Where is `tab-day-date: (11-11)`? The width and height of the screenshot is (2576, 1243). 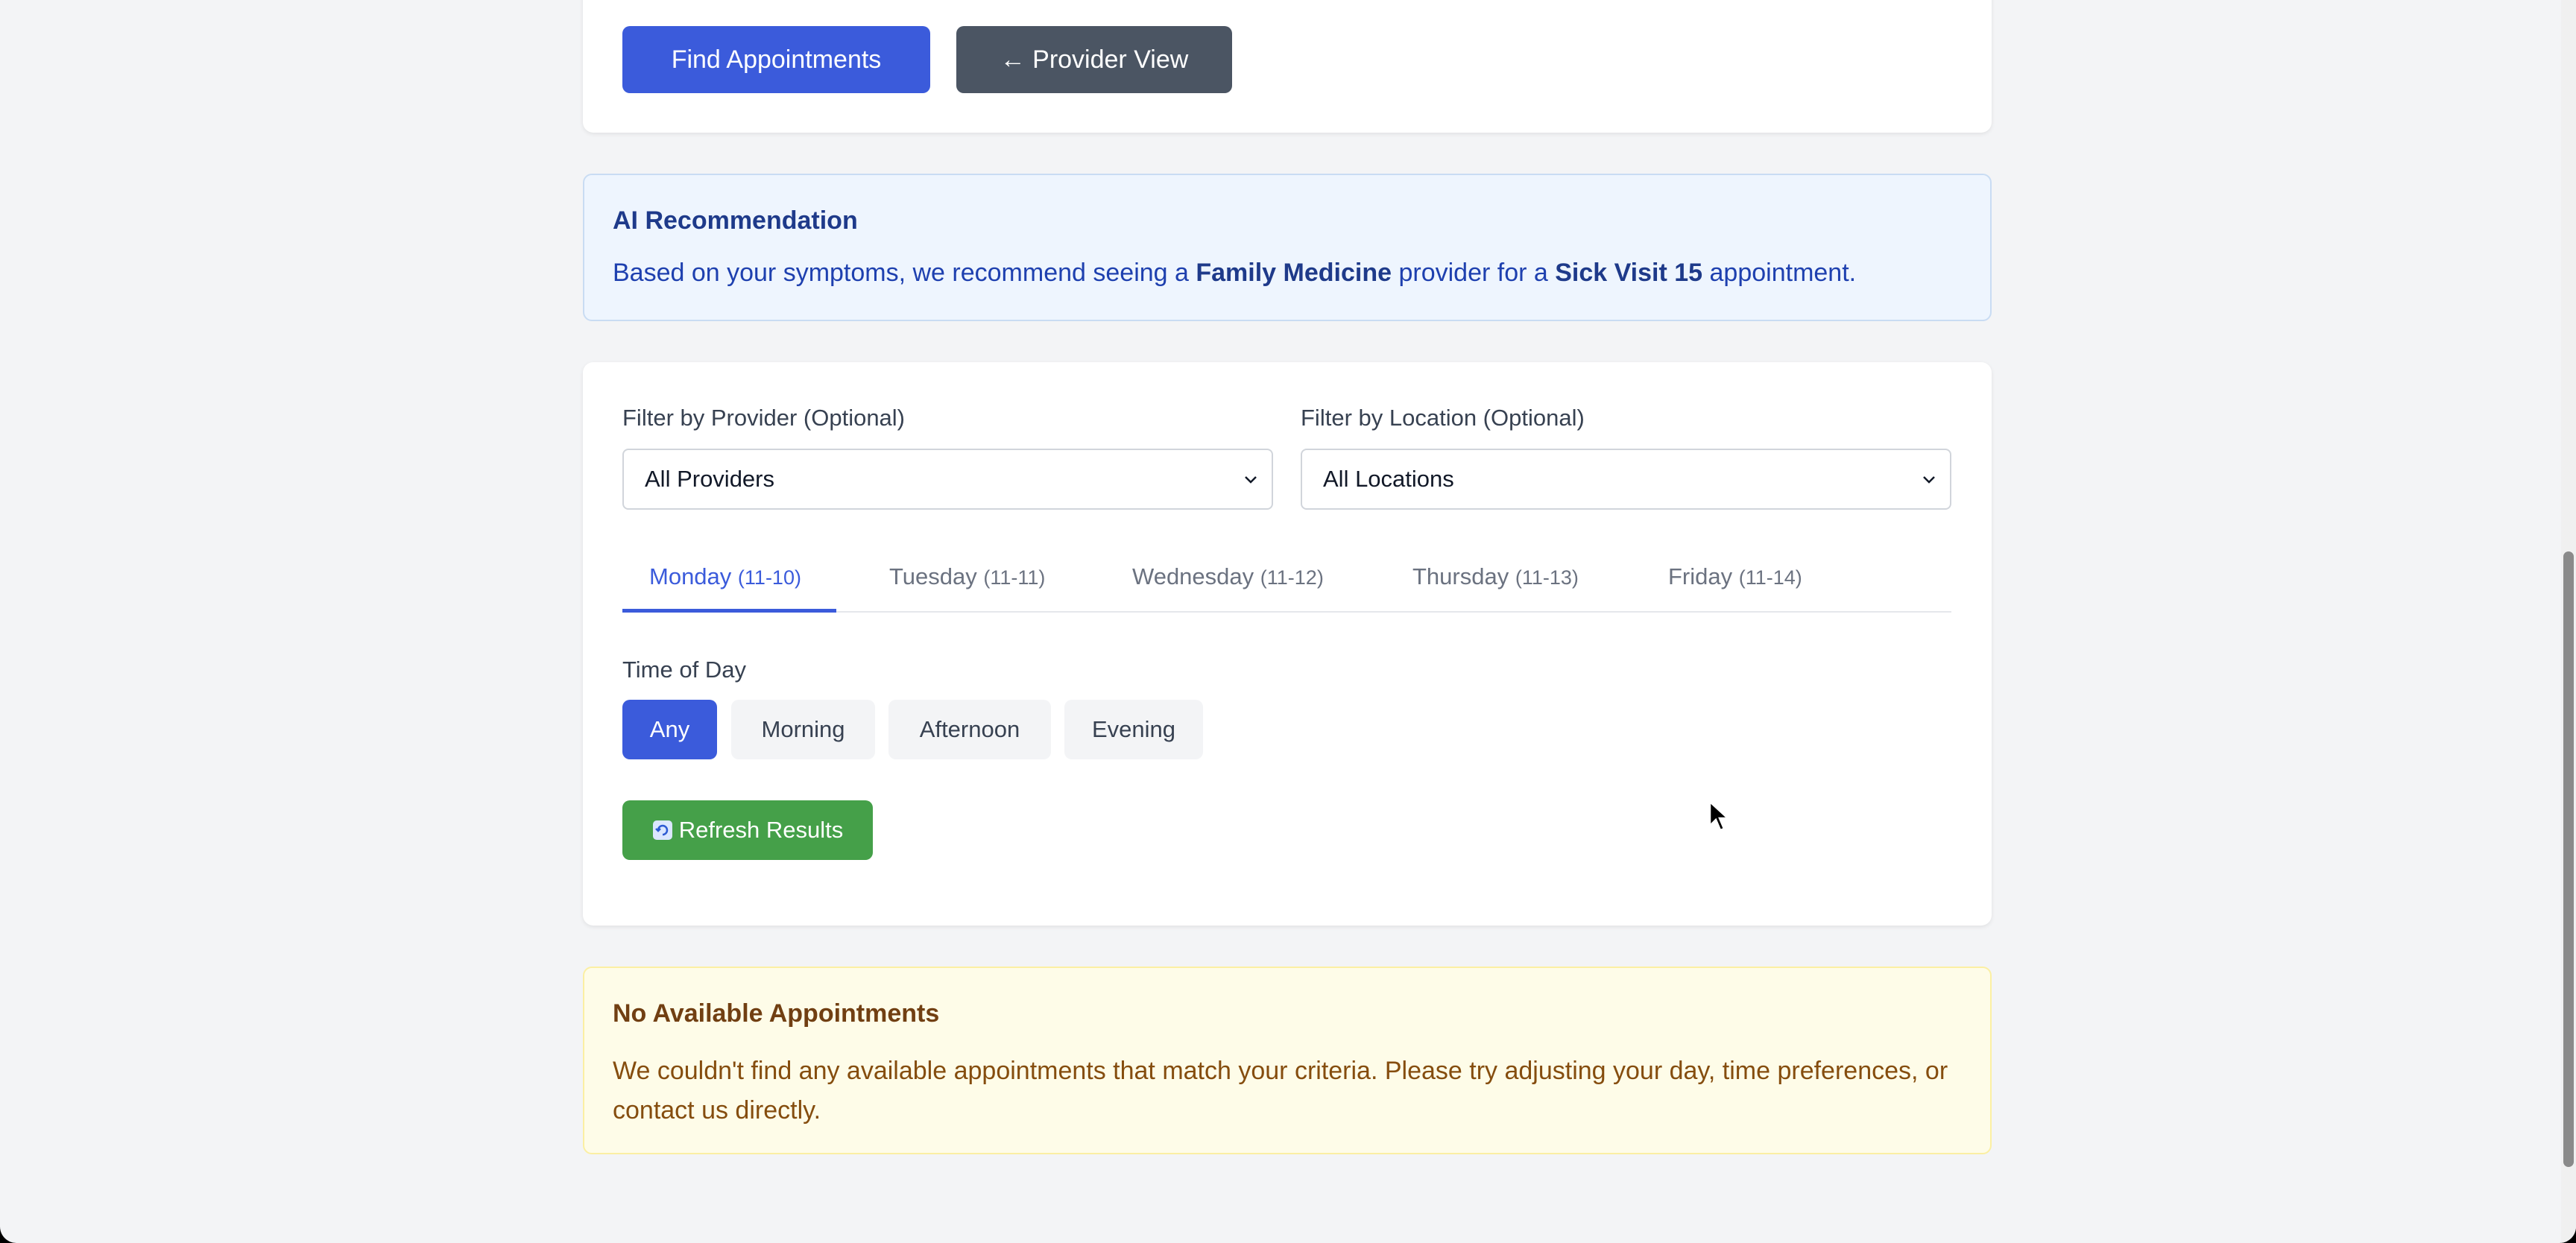 tab-day-date: (11-11) is located at coordinates (1014, 578).